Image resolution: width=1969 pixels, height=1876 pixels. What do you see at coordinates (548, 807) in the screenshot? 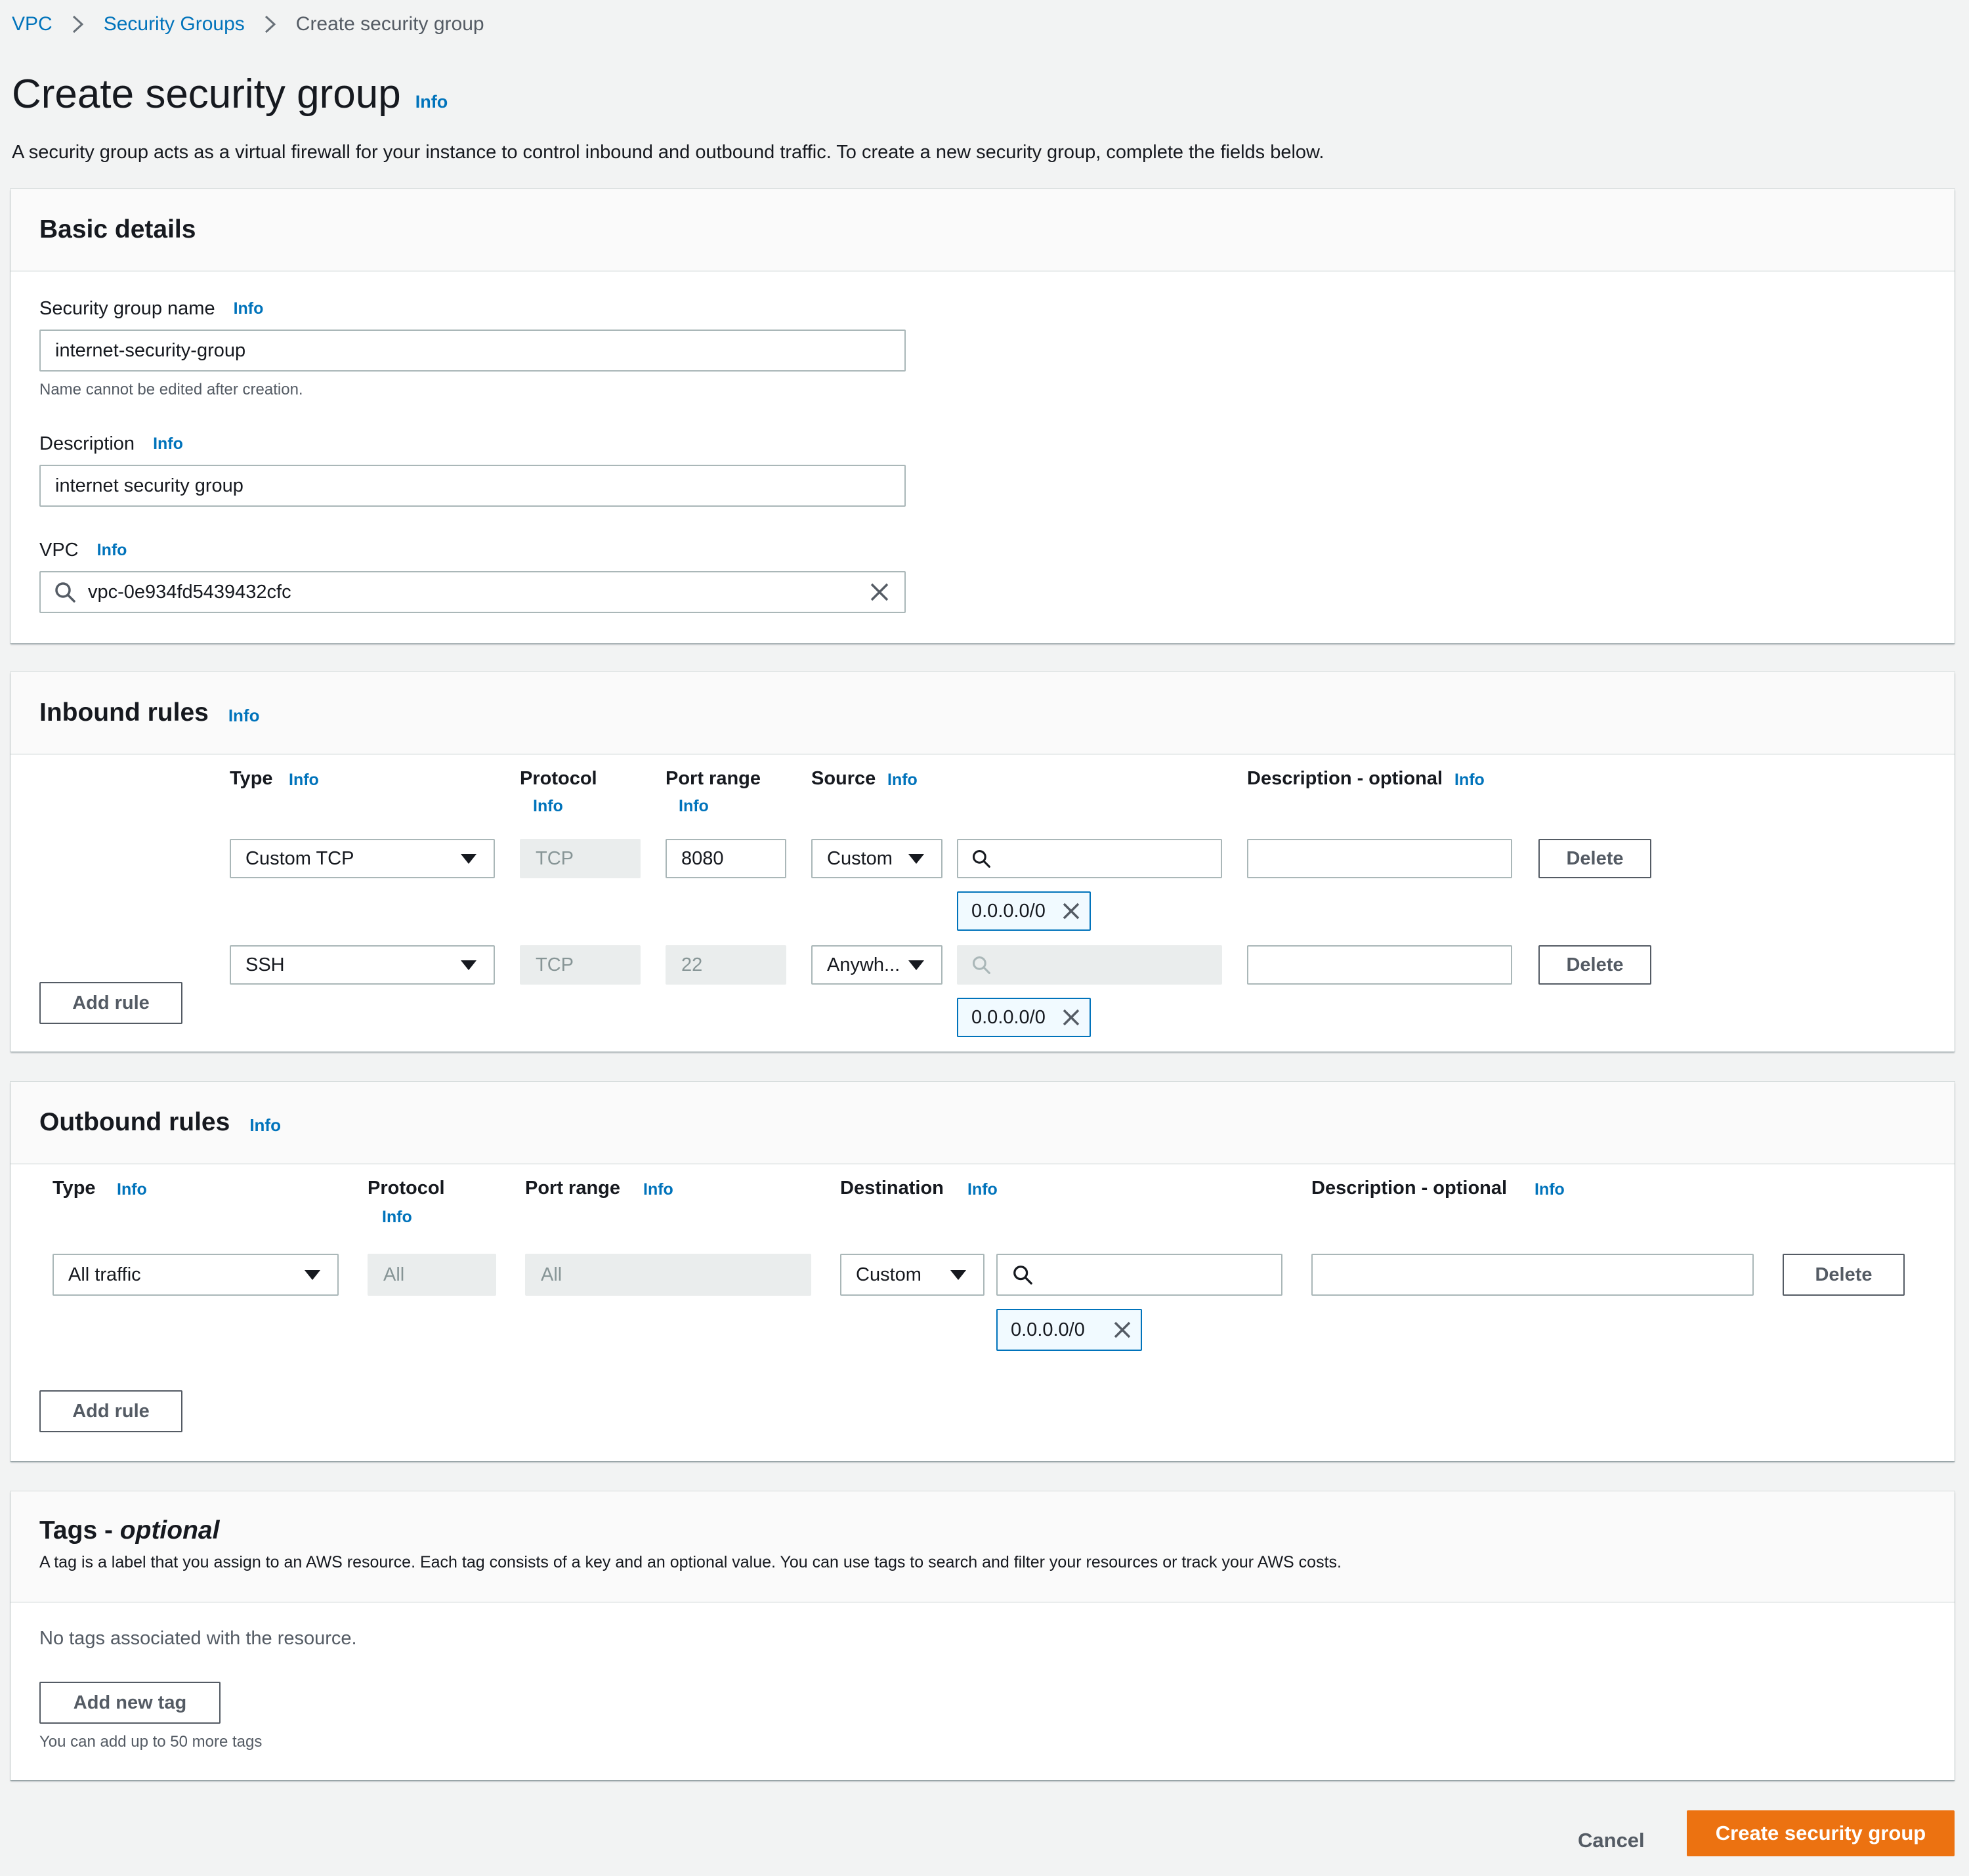
I see `inbound-protocol-info-link: Info` at bounding box center [548, 807].